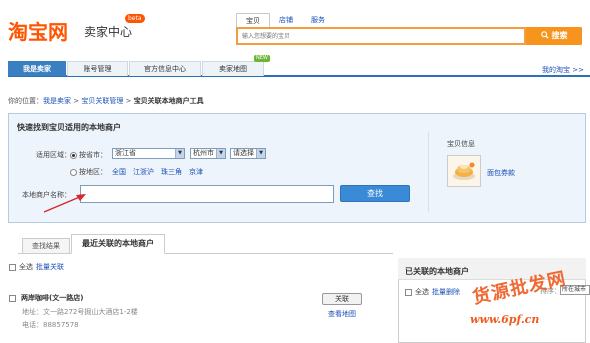 This screenshot has width=590, height=343. What do you see at coordinates (243, 153) in the screenshot?
I see `district-value: 请选择` at bounding box center [243, 153].